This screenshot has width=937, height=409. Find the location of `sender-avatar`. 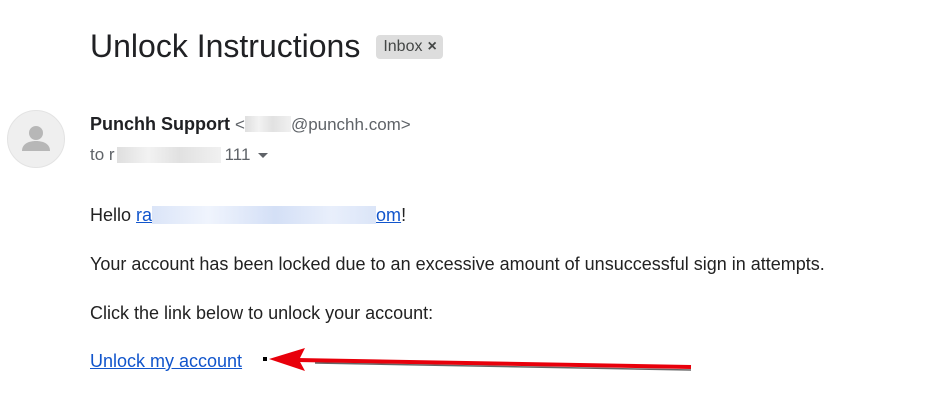

sender-avatar is located at coordinates (36, 139).